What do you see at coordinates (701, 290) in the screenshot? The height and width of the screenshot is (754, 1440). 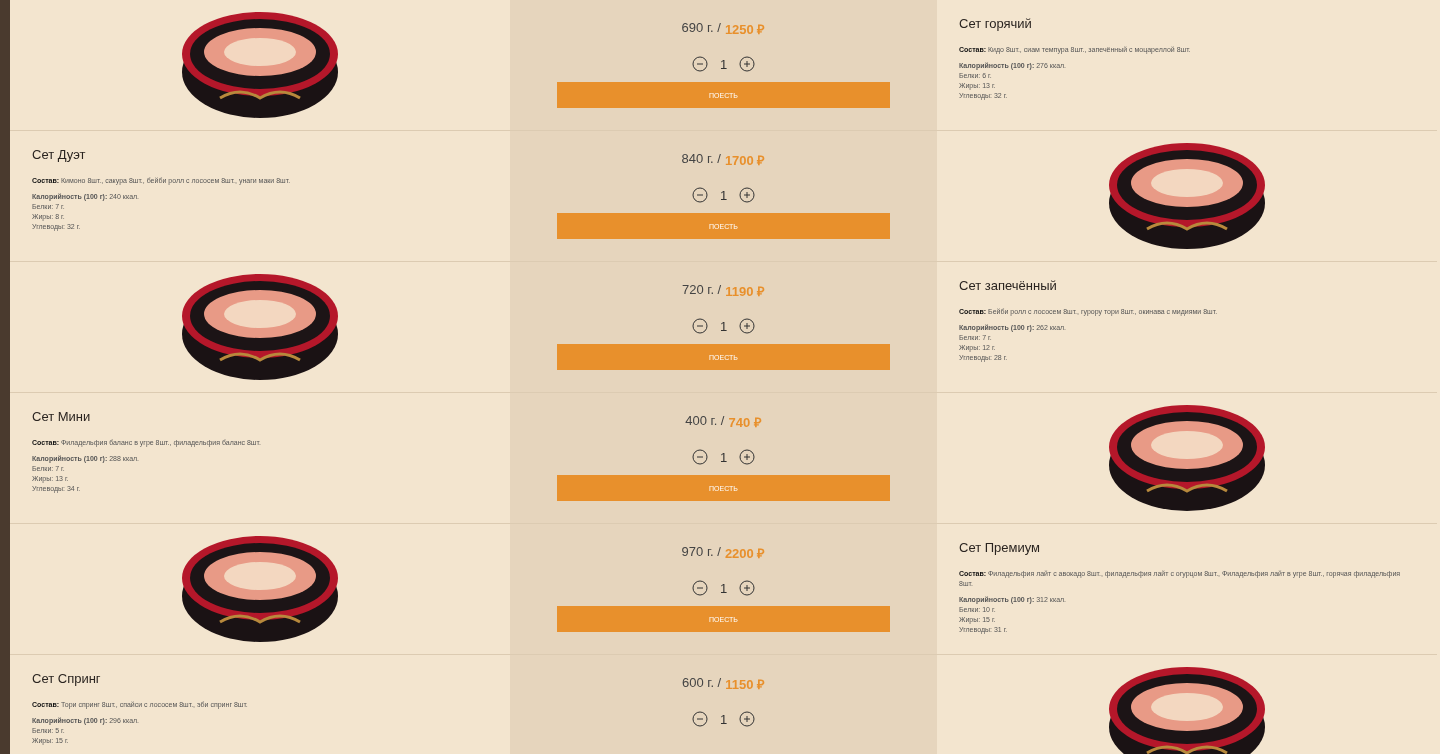 I see `product-weight: 720 г. /` at bounding box center [701, 290].